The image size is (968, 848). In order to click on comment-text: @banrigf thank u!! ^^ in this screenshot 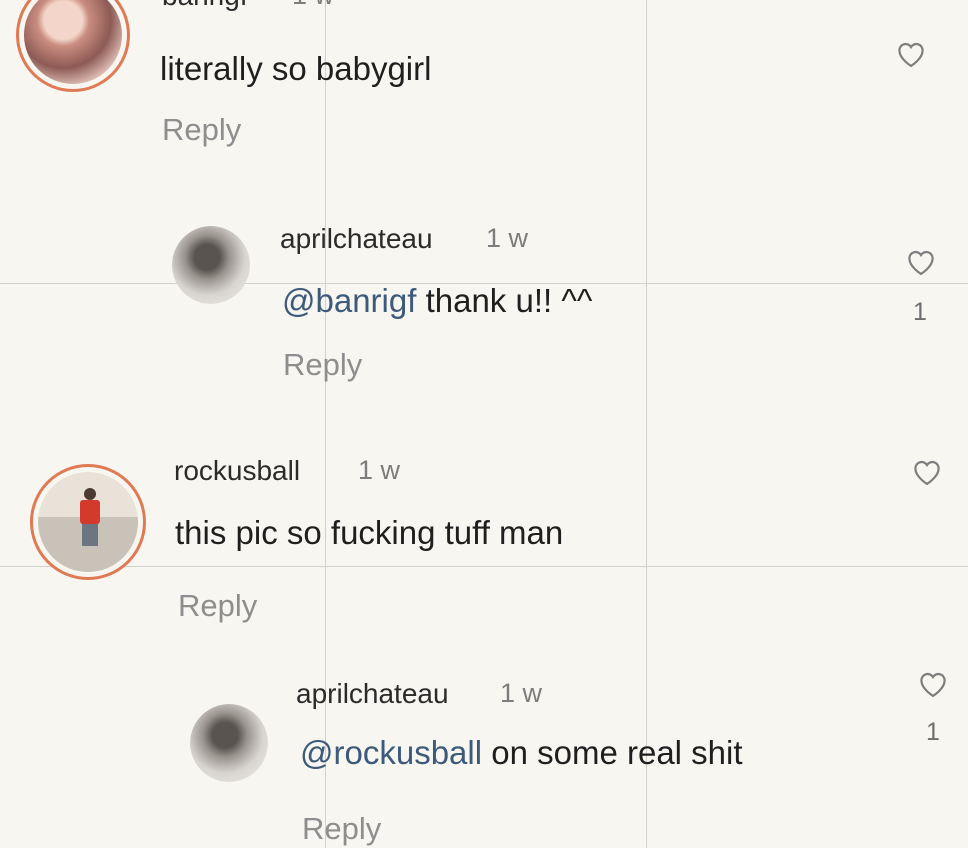, I will do `click(437, 301)`.